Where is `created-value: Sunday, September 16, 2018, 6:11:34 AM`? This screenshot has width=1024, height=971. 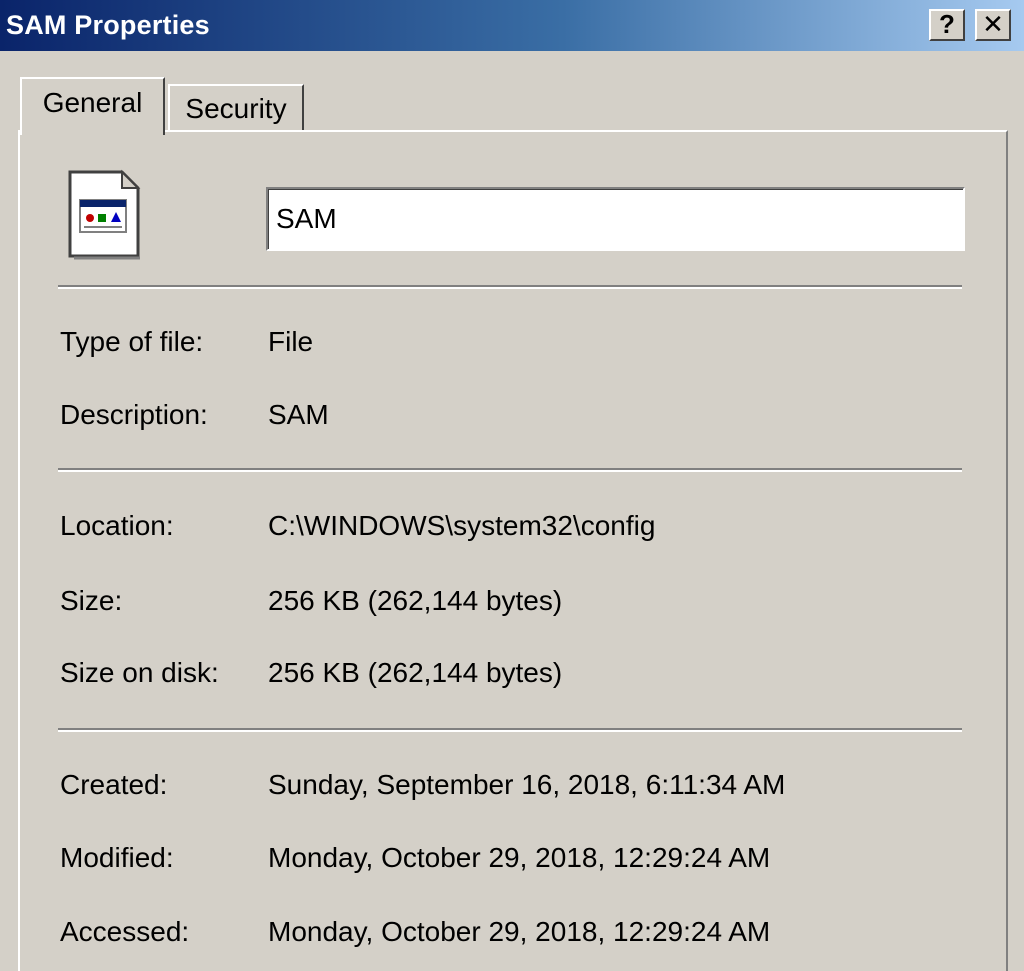 created-value: Sunday, September 16, 2018, 6:11:34 AM is located at coordinates (527, 784).